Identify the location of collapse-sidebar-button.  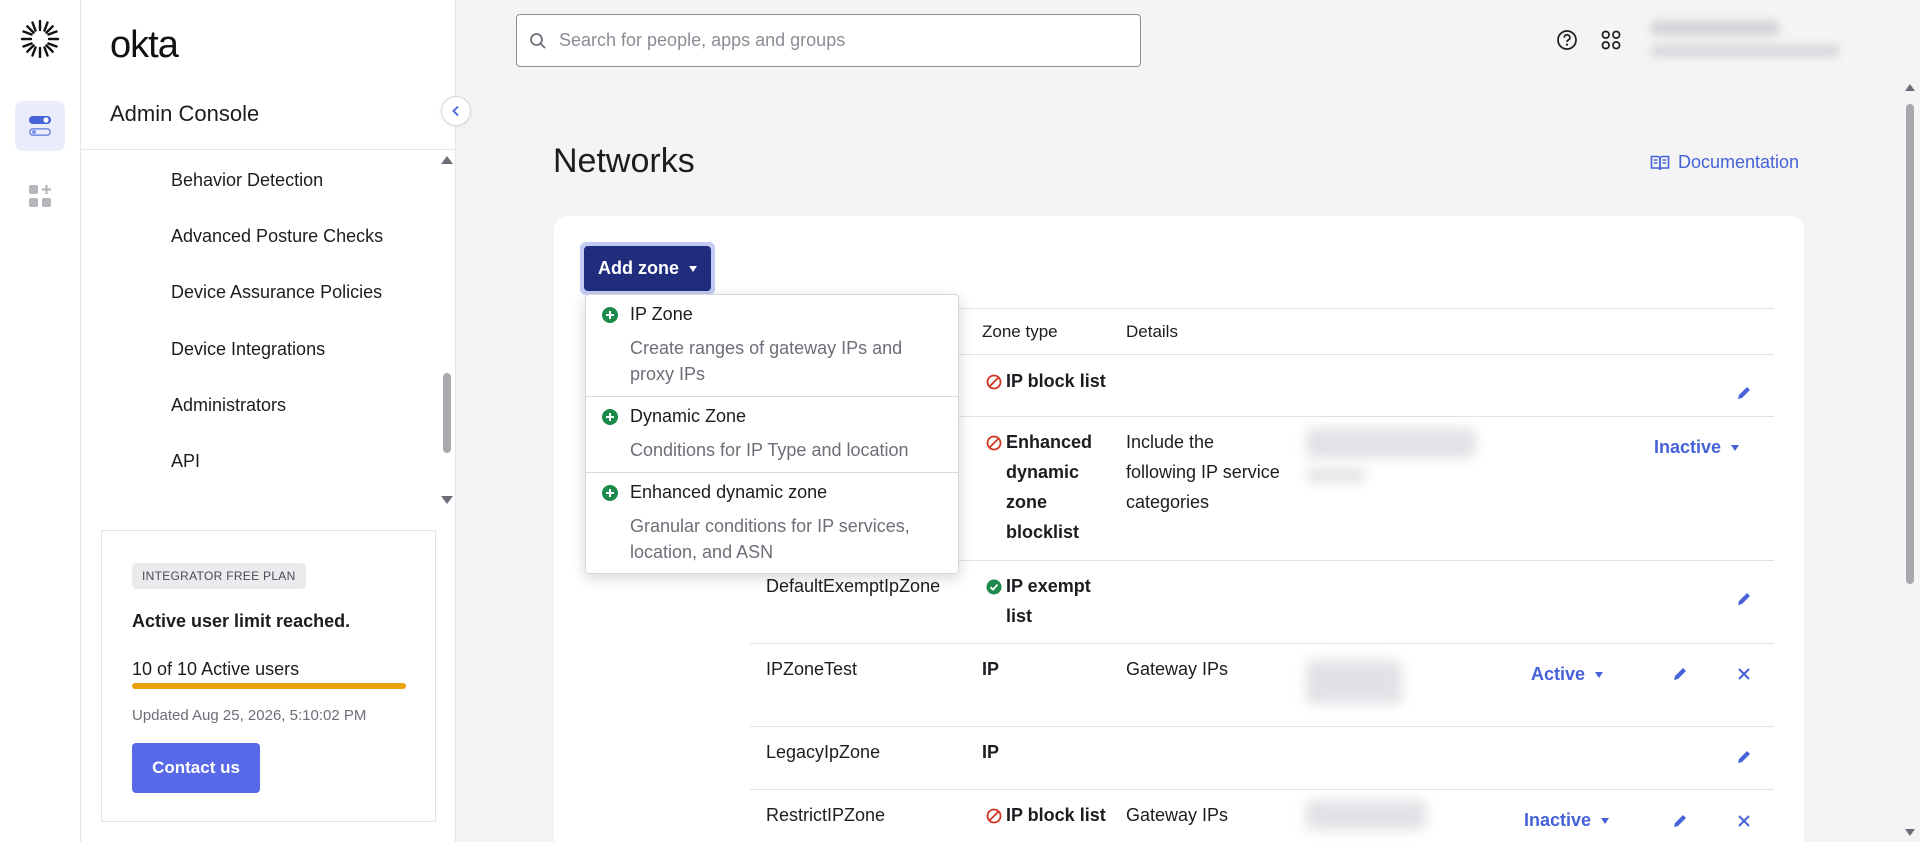
(456, 111).